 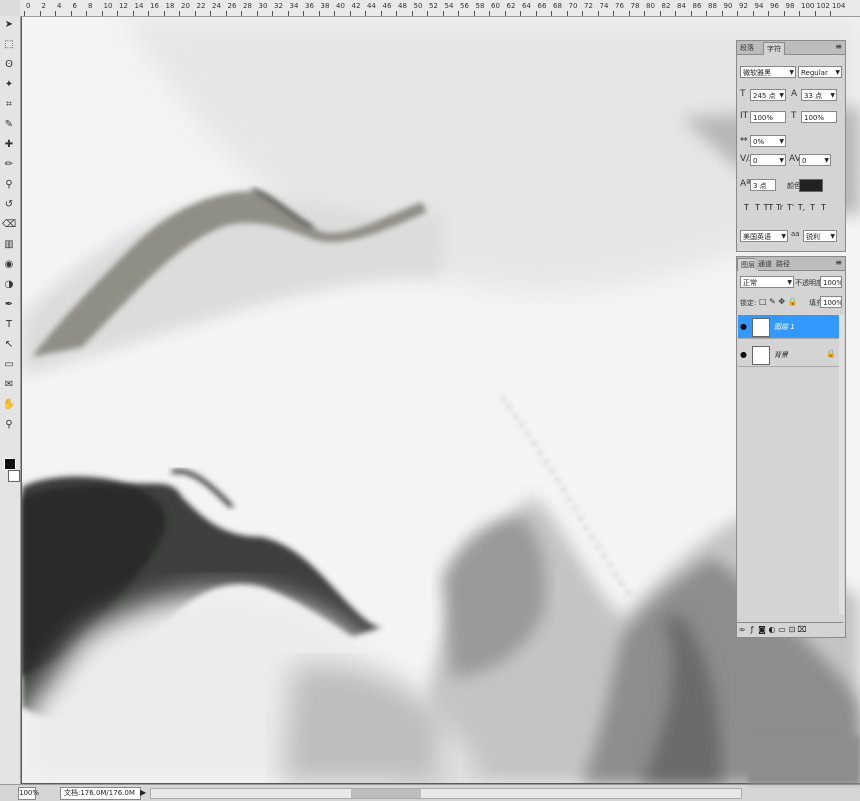 I want to click on hand-tool-icon: ✋, so click(x=9, y=405).